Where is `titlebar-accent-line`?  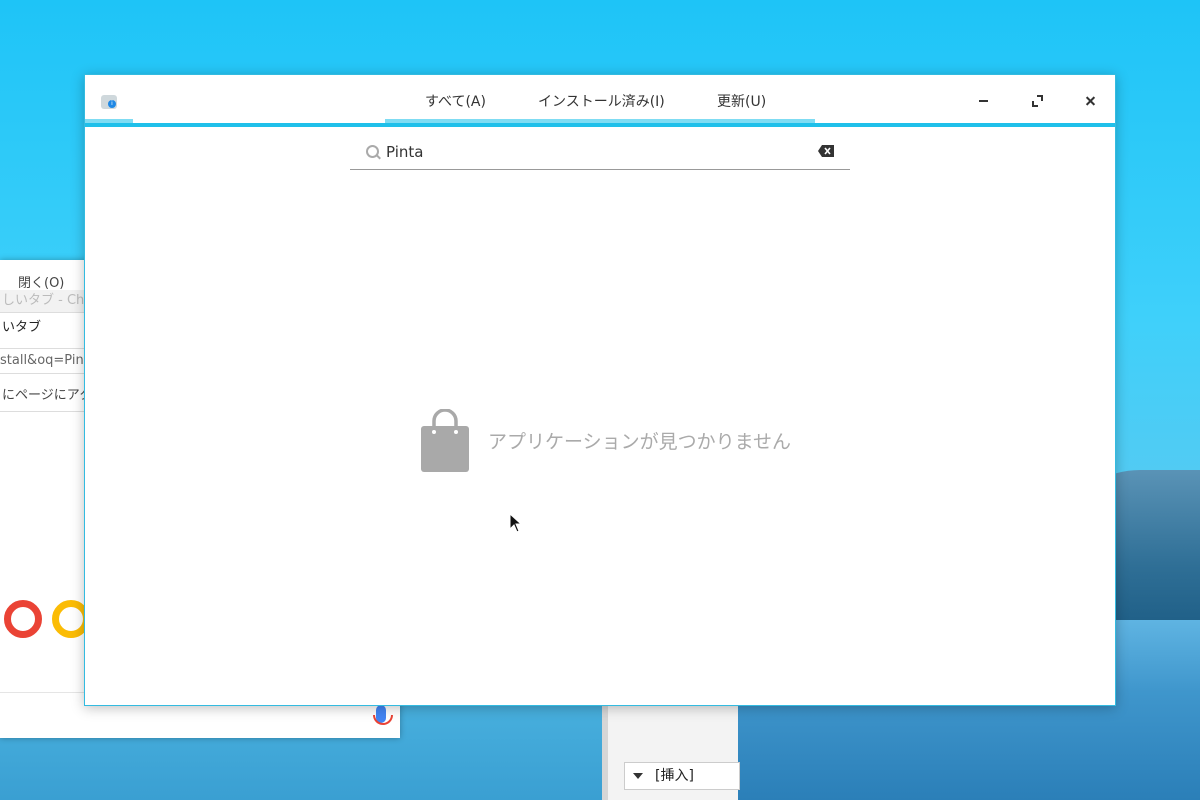
titlebar-accent-line is located at coordinates (600, 125).